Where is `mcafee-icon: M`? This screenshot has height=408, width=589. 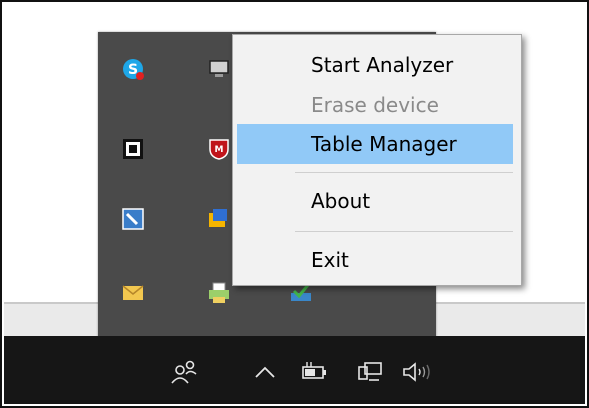 mcafee-icon: M is located at coordinates (219, 149).